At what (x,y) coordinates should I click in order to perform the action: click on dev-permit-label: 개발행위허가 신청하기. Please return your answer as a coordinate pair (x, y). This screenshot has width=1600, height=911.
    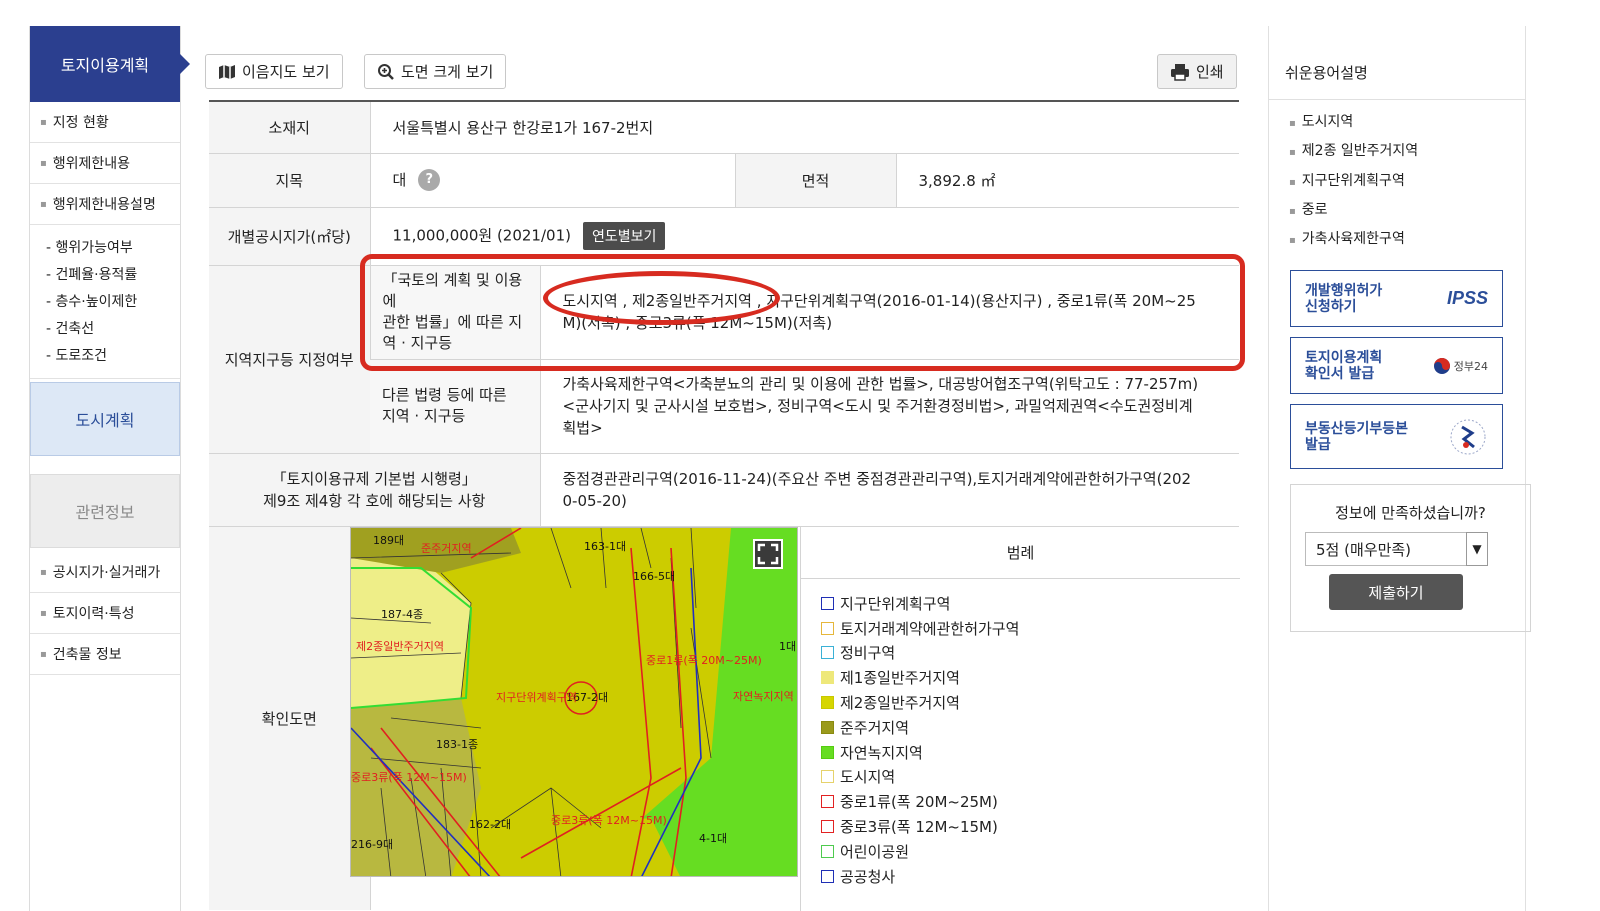
    Looking at the image, I should click on (1343, 299).